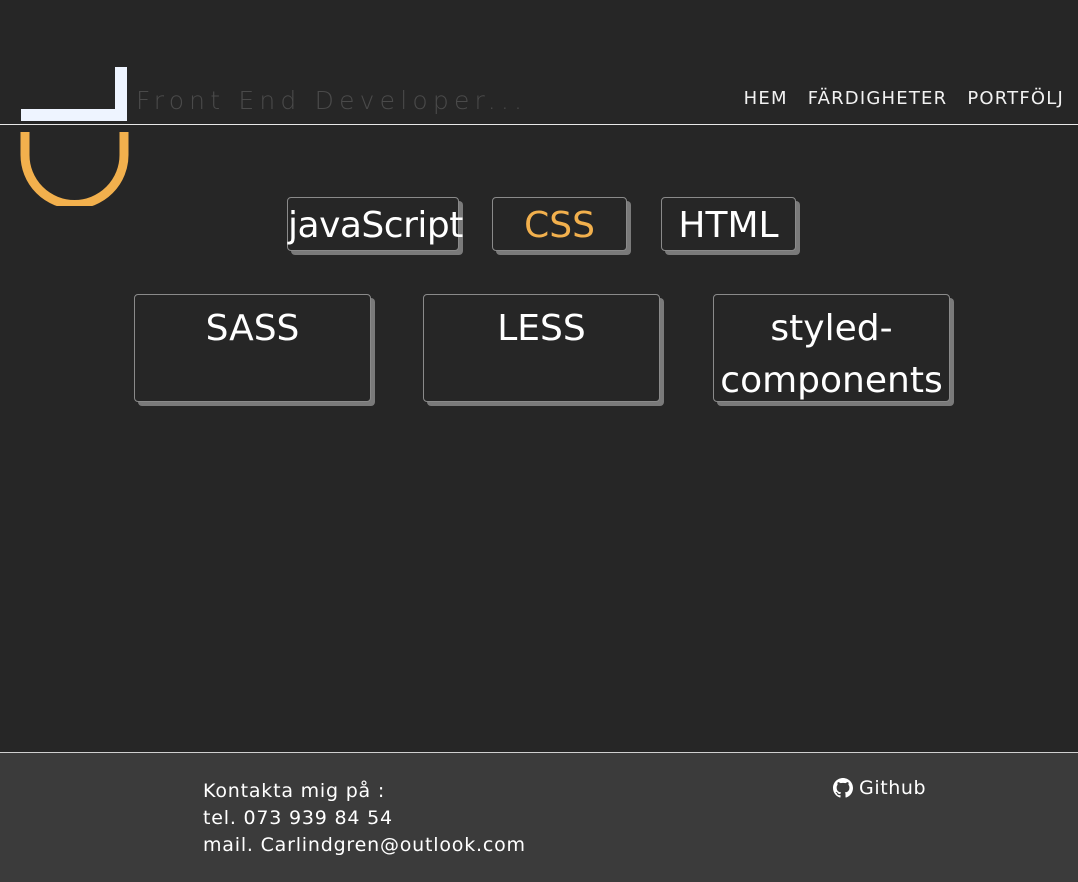 Image resolution: width=1078 pixels, height=882 pixels. I want to click on skill-card-styled-components: styled- components, so click(831, 348).